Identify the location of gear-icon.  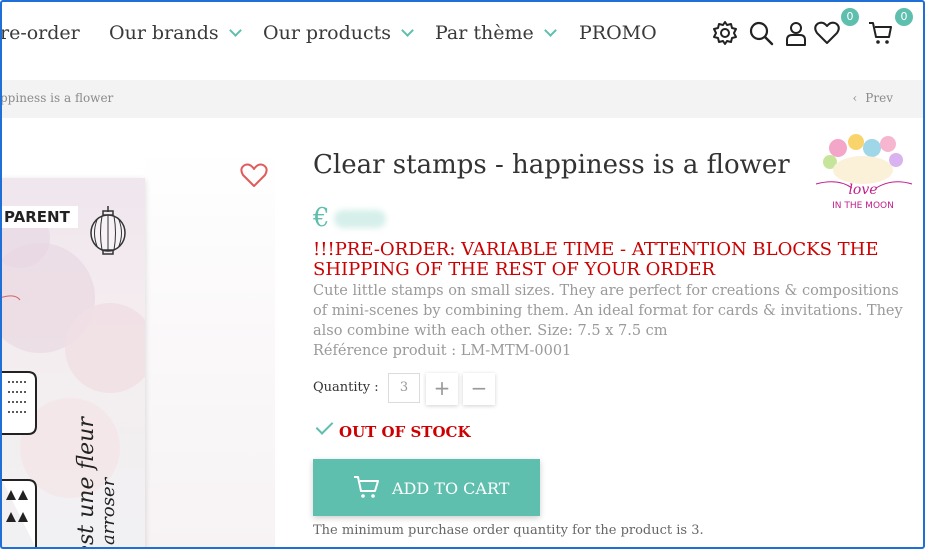
(725, 33).